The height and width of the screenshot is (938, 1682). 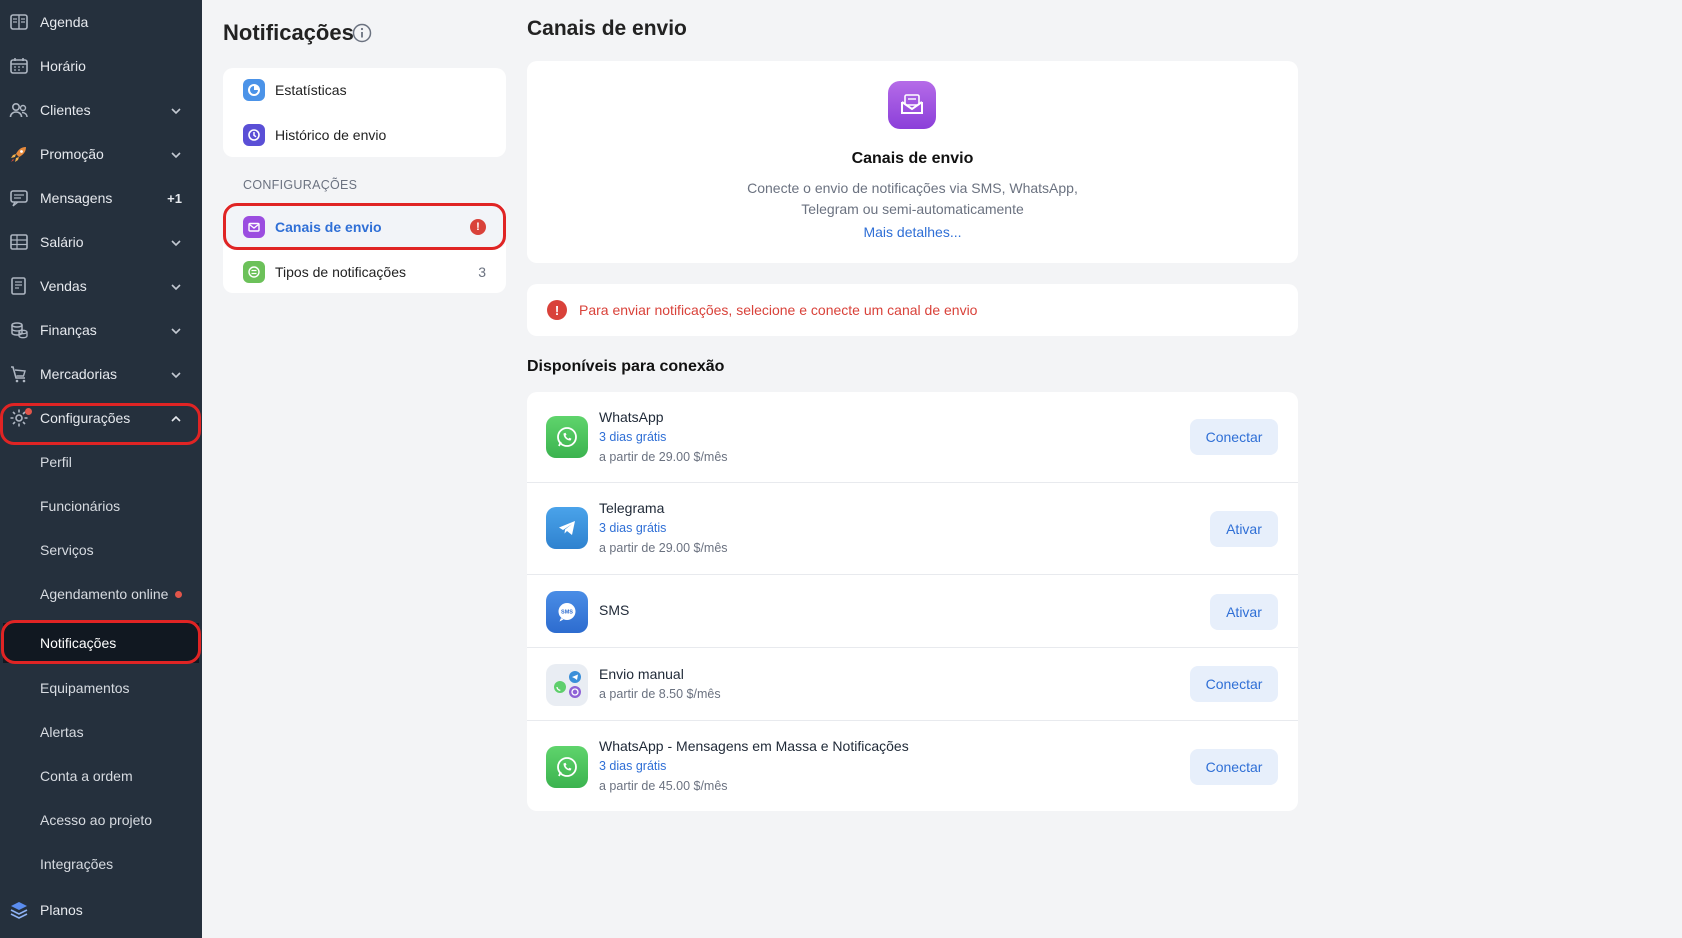 I want to click on sidebar-subitem-label: Conta a ordem, so click(x=86, y=776).